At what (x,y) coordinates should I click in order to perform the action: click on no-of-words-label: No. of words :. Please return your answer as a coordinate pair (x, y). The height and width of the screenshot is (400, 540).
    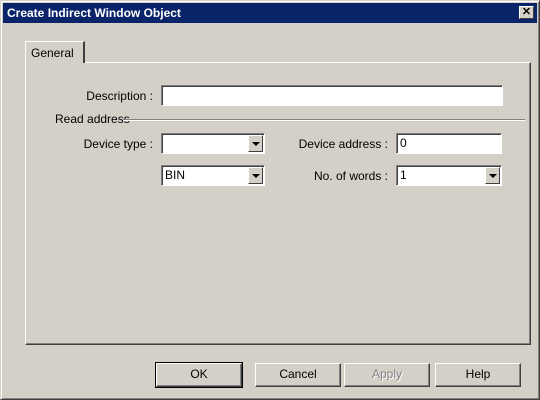
    Looking at the image, I should click on (350, 176).